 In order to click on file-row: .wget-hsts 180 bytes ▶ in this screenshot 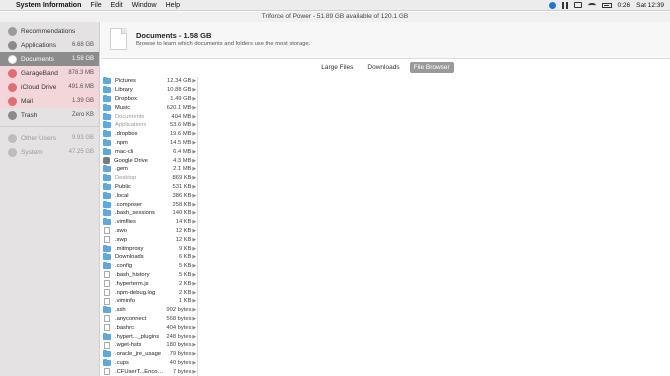, I will do `click(149, 345)`.